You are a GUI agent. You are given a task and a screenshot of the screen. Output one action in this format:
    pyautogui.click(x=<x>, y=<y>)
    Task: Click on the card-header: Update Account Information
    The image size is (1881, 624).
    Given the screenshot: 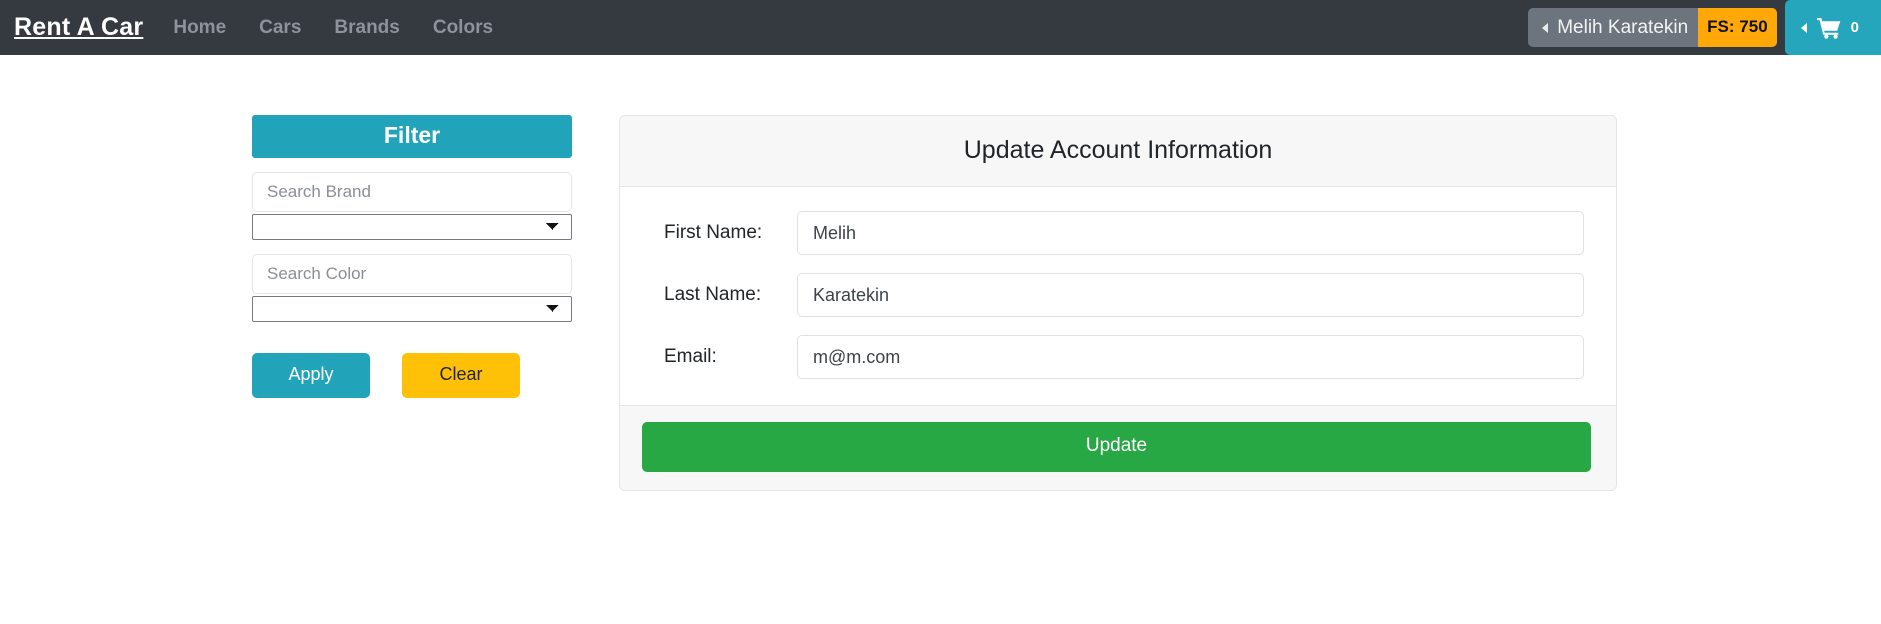 What is the action you would take?
    pyautogui.click(x=1118, y=151)
    